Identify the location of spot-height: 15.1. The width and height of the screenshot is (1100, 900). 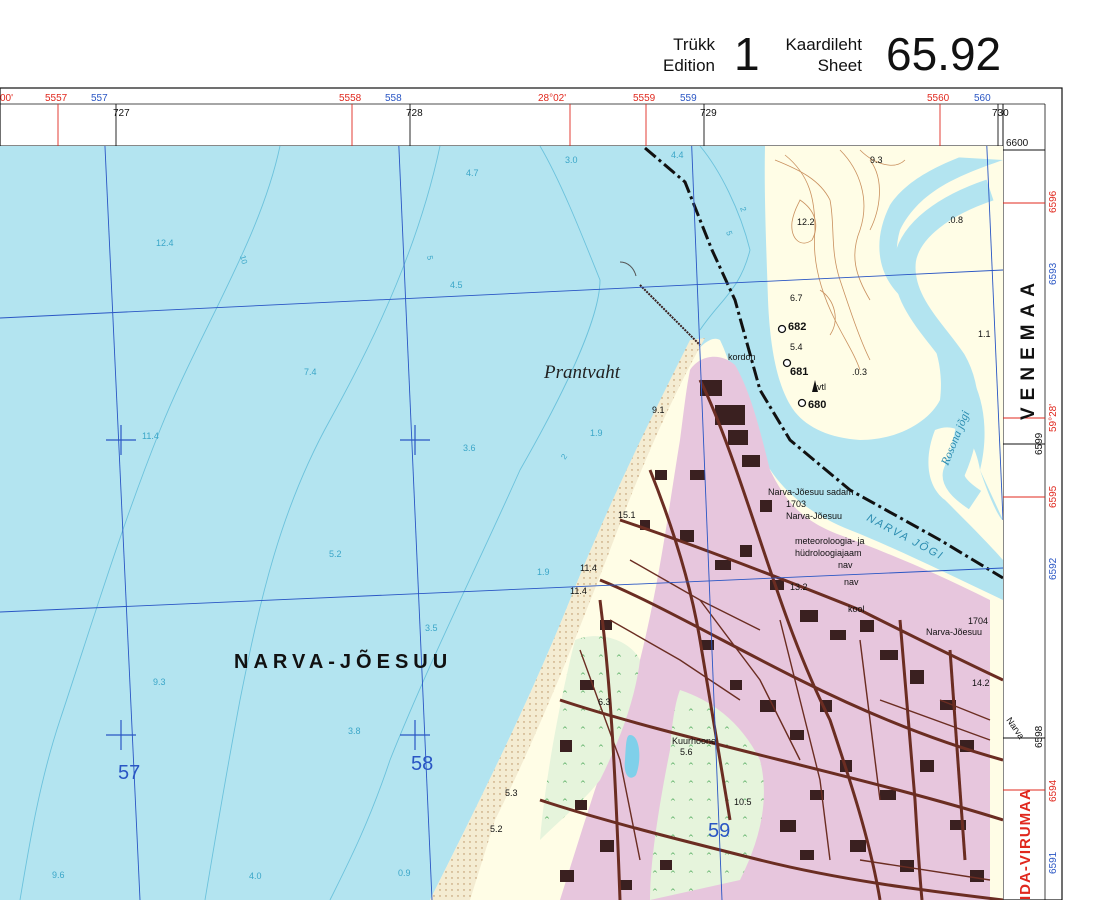
(627, 515).